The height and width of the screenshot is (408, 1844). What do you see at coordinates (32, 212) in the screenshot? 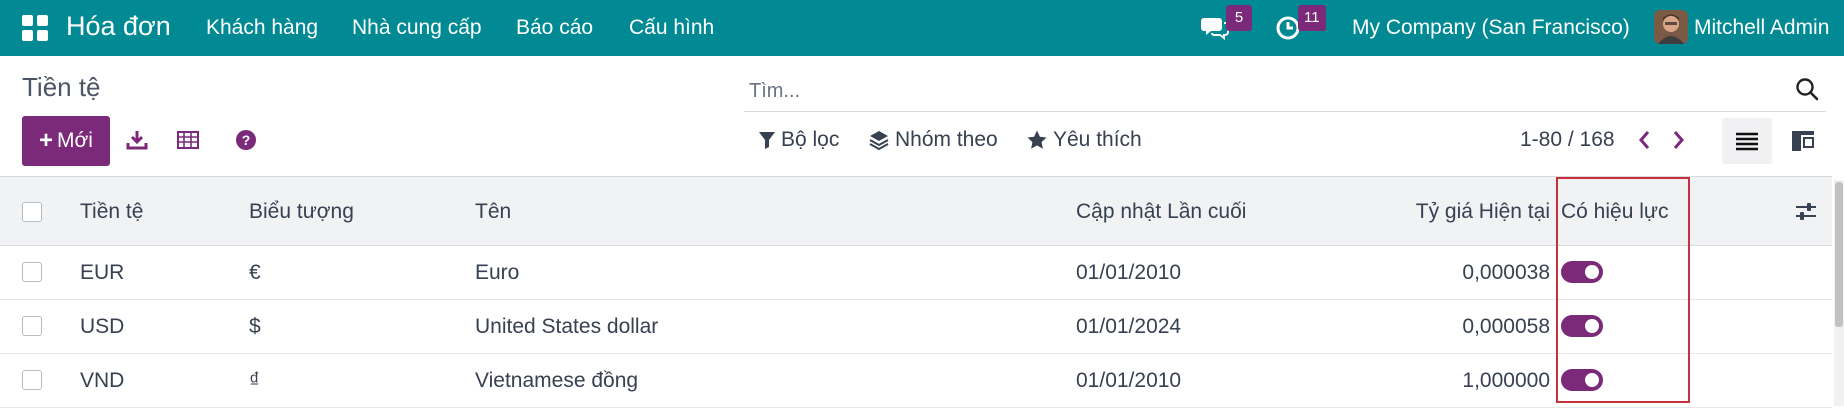
I see `select-all-checkbox` at bounding box center [32, 212].